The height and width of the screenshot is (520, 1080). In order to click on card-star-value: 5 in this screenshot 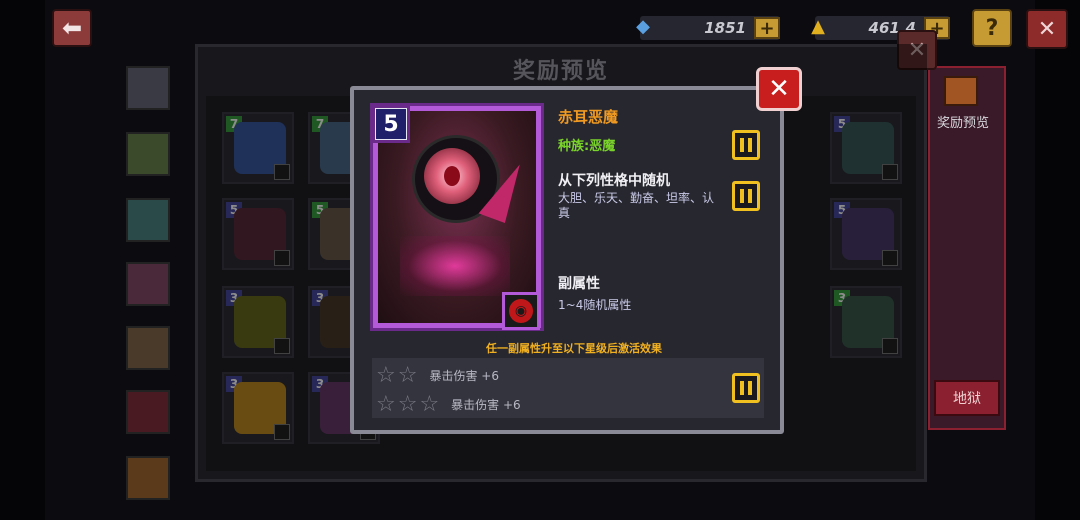, I will do `click(391, 124)`.